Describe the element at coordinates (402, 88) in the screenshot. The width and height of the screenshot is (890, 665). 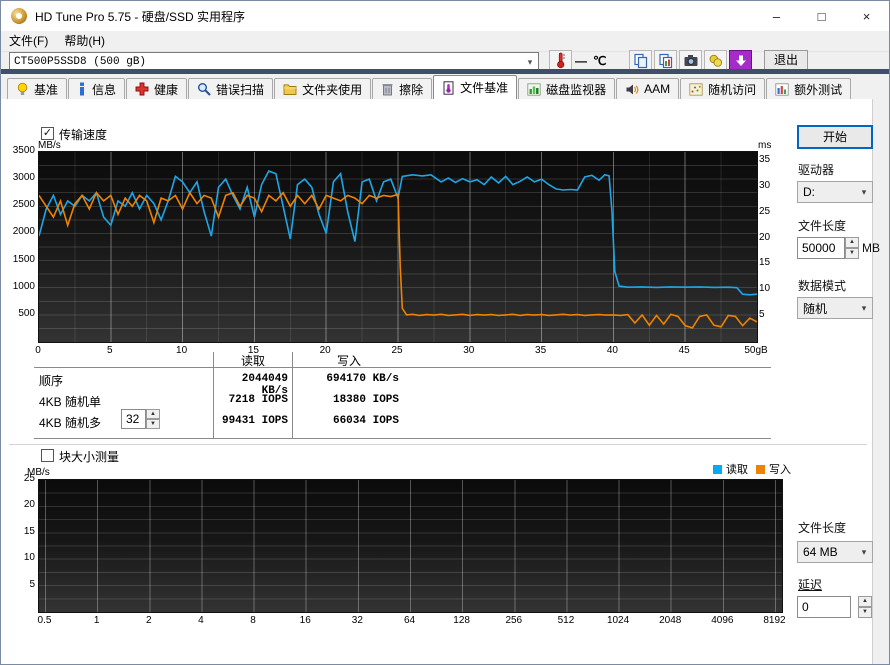
I see `tab-erase: 擦除` at that location.